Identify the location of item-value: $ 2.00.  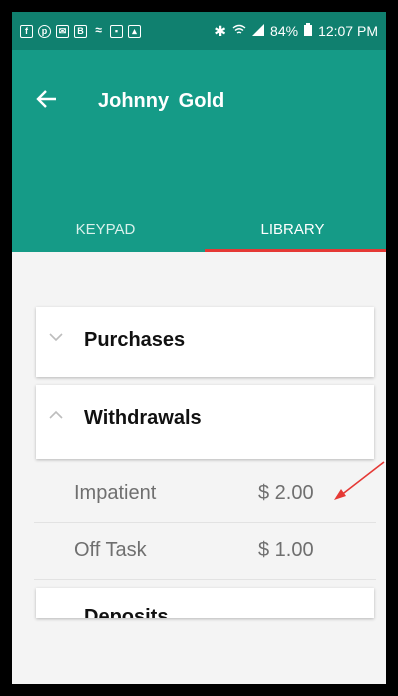
(286, 493).